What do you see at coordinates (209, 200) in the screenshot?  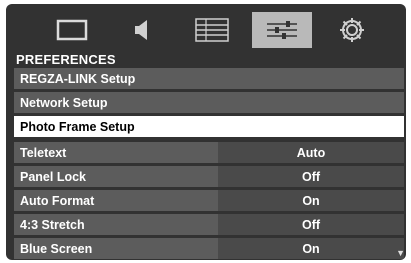 I see `menu-item-auto-format: Auto Format On` at bounding box center [209, 200].